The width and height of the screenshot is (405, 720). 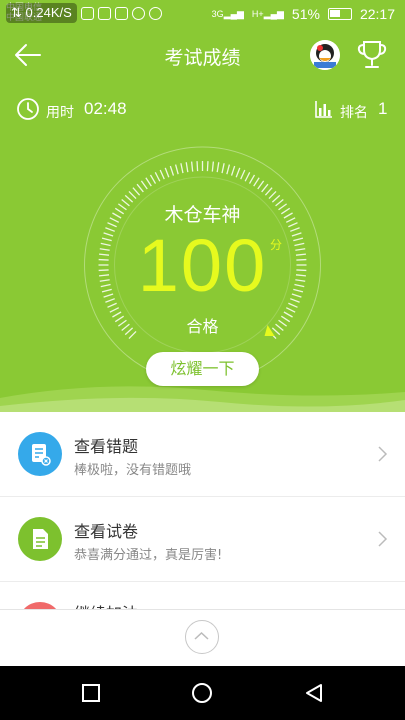 What do you see at coordinates (202, 539) in the screenshot?
I see `list-item-view-paper: 查看试卷 恭喜满分通过，真是厉害!` at bounding box center [202, 539].